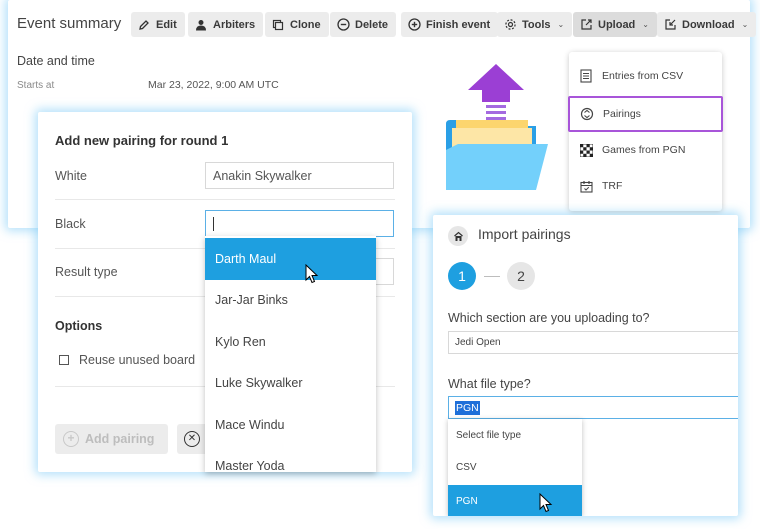  What do you see at coordinates (225, 199) in the screenshot?
I see `divider` at bounding box center [225, 199].